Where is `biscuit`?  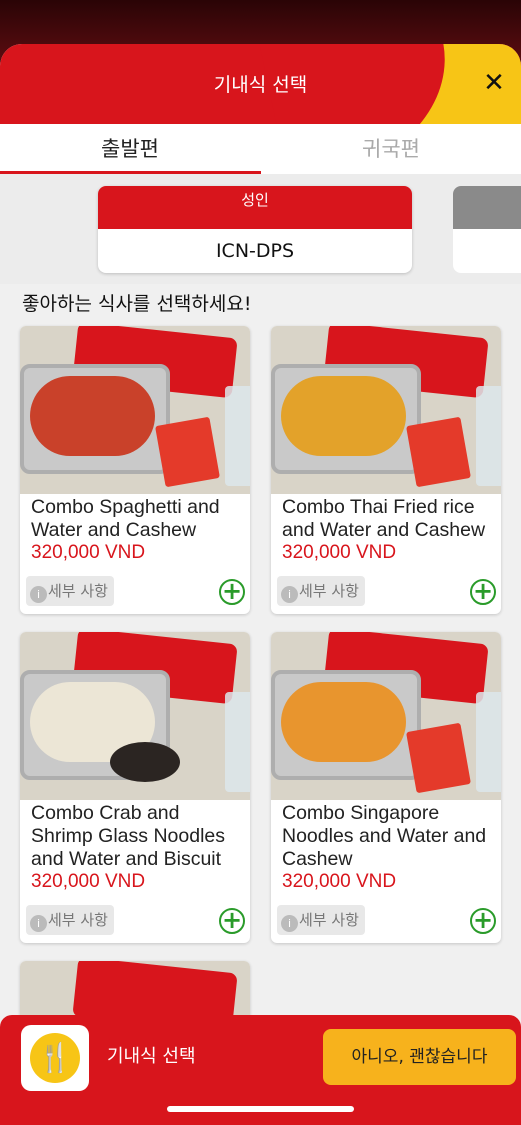 biscuit is located at coordinates (145, 762).